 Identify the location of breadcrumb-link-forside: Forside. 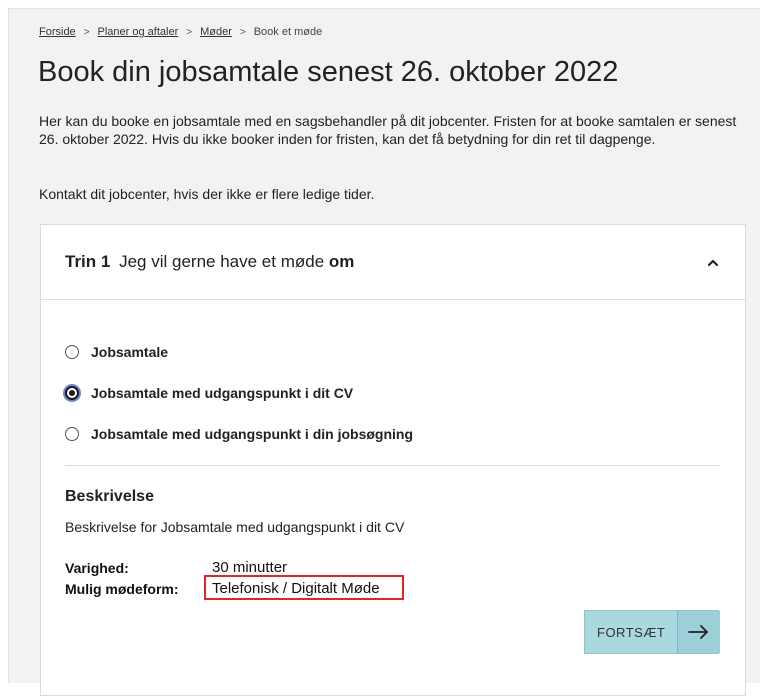
(57, 32).